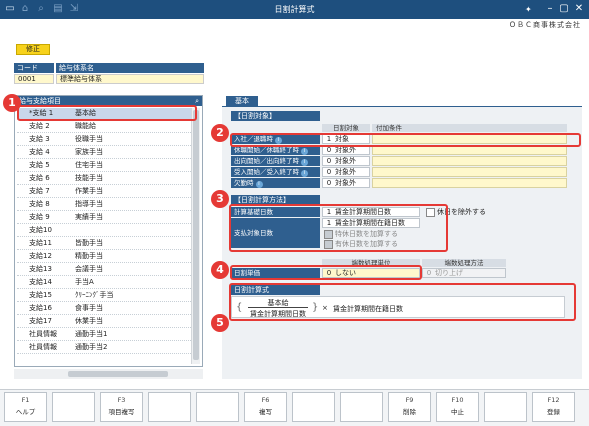 Image resolution: width=589 pixels, height=426 pixels. I want to click on list-item: 社員情報 通勤手当1, so click(104, 335).